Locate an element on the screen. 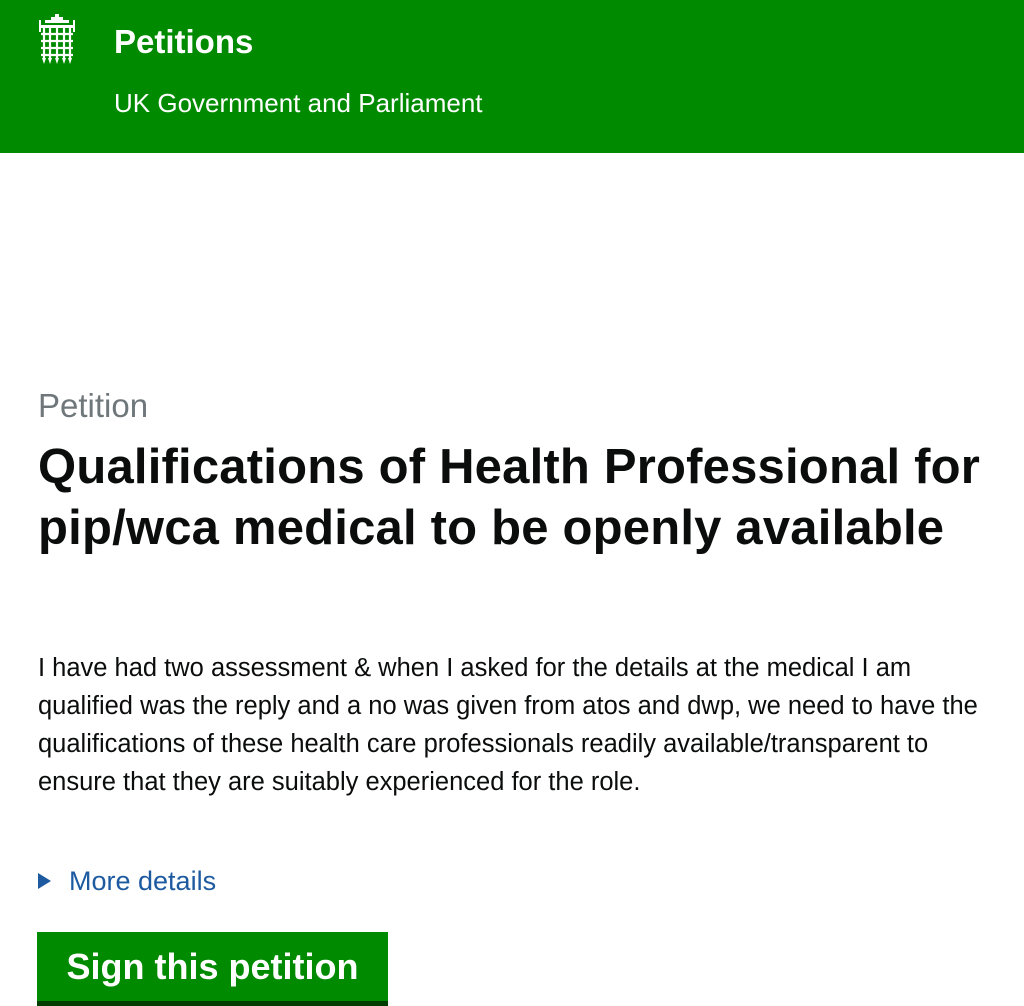 This screenshot has height=1006, width=1024. site-title: Petitions is located at coordinates (183, 42).